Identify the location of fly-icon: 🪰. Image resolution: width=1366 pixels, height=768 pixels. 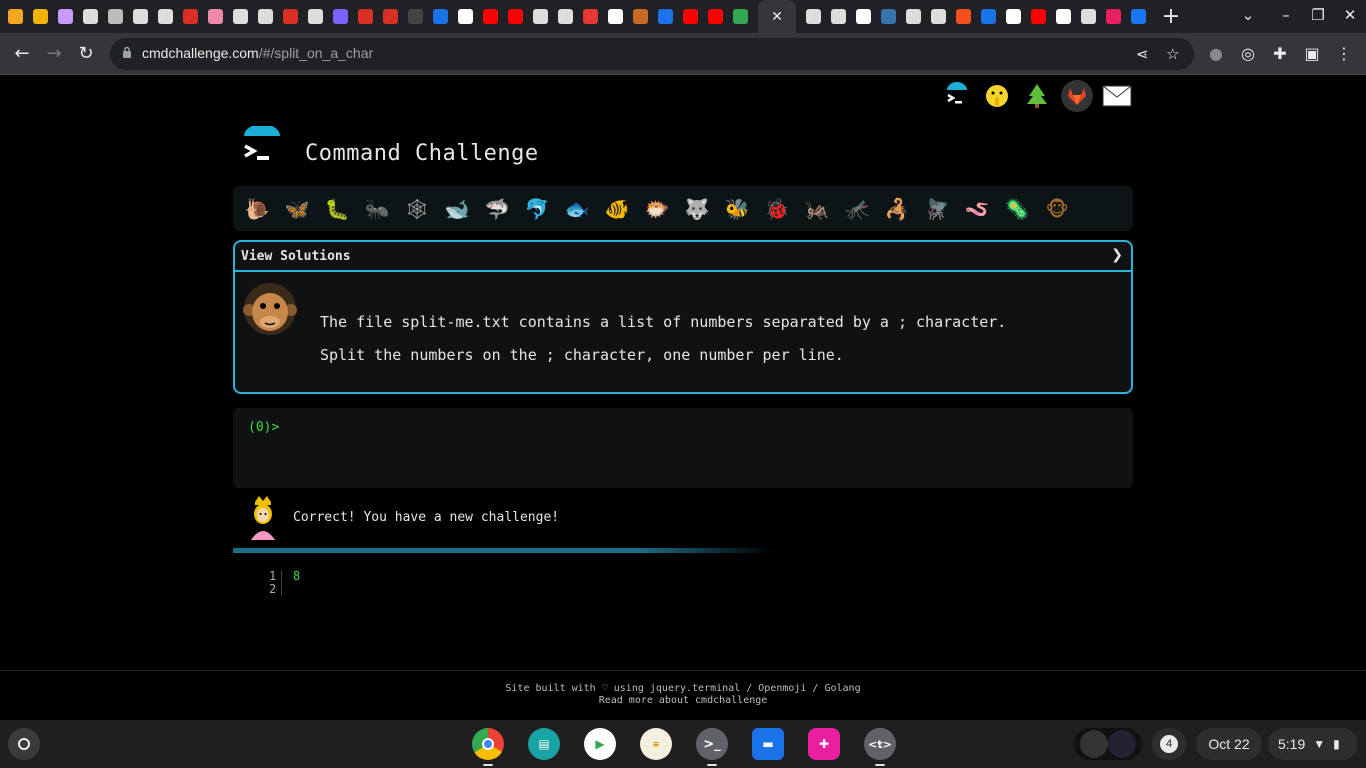
(937, 209).